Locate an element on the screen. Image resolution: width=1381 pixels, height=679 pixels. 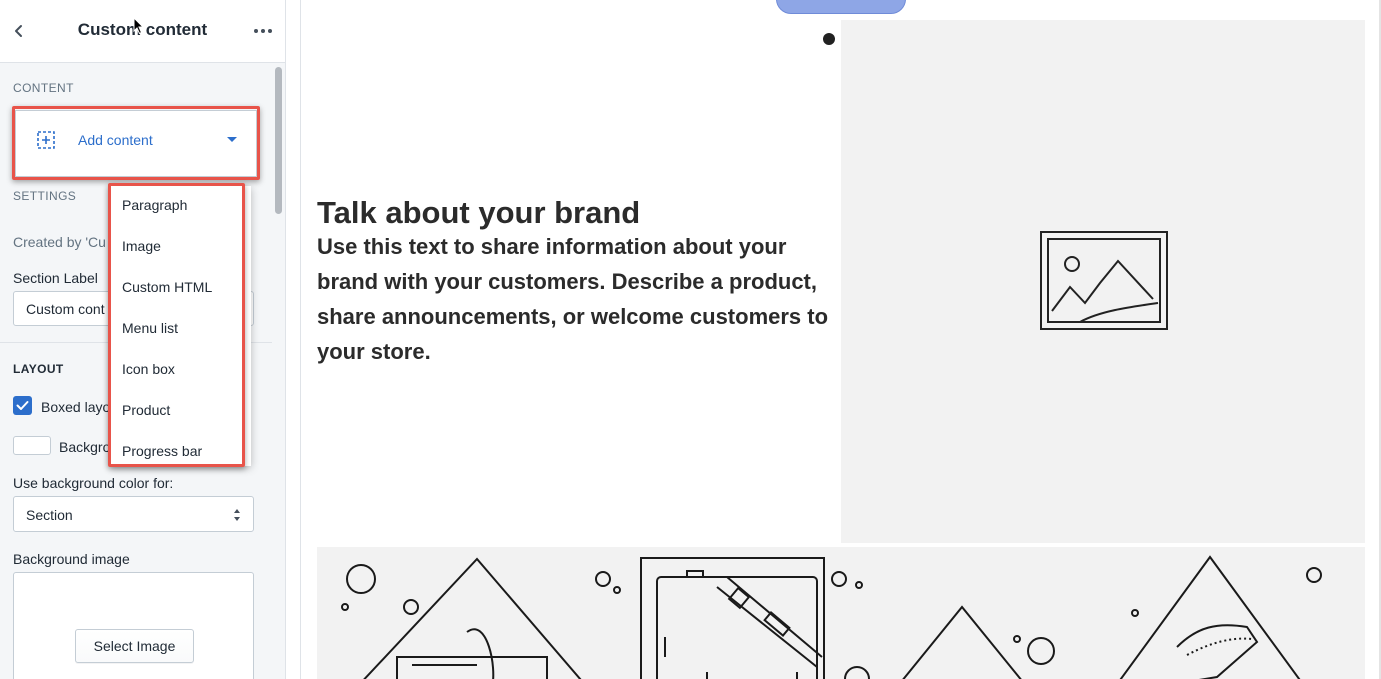
caret-down-icon is located at coordinates (232, 139).